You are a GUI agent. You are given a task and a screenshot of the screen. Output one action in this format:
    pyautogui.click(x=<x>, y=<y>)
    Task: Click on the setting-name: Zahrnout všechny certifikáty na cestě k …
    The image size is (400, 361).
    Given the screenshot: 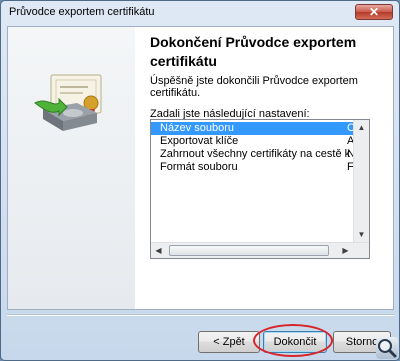 What is the action you would take?
    pyautogui.click(x=257, y=154)
    